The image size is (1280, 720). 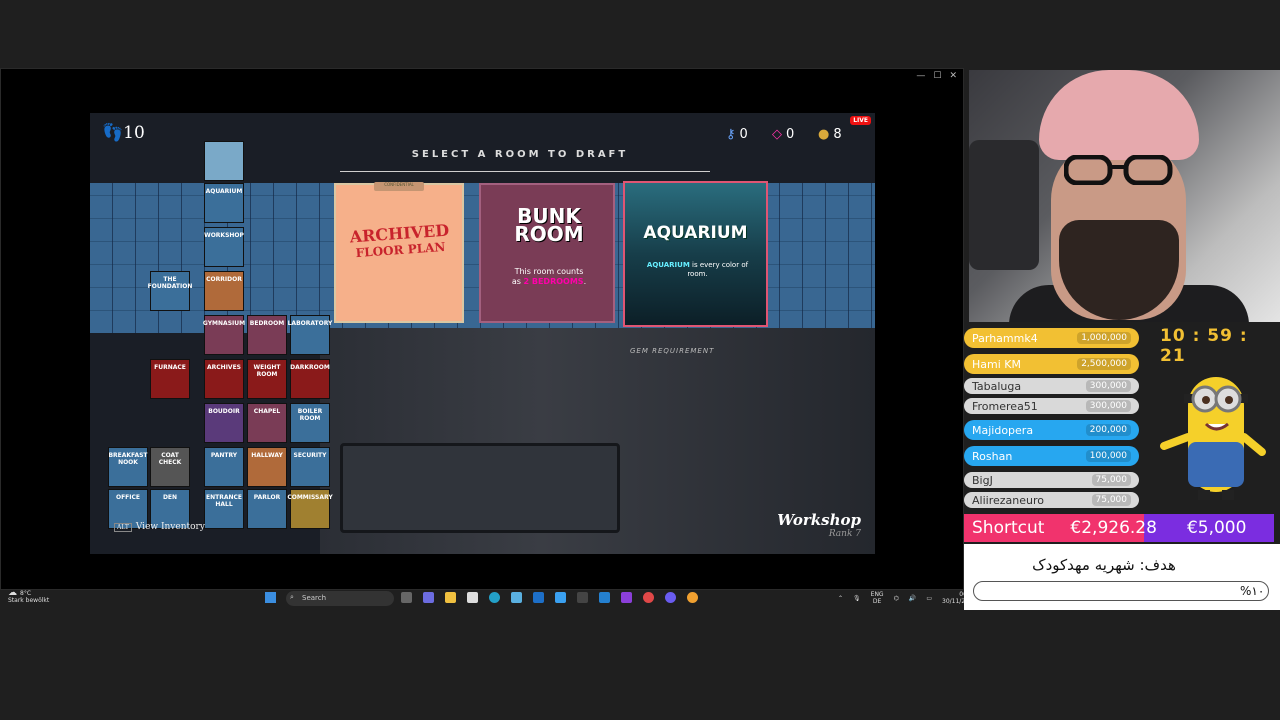 What do you see at coordinates (783, 134) in the screenshot?
I see `gems-counter: ◇ 0` at bounding box center [783, 134].